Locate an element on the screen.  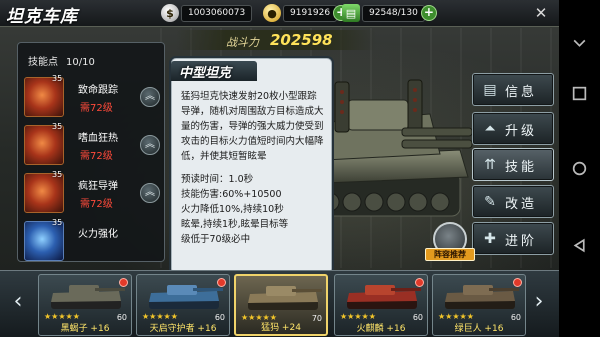
skill-icon: ⇈ is located at coordinates (490, 165).